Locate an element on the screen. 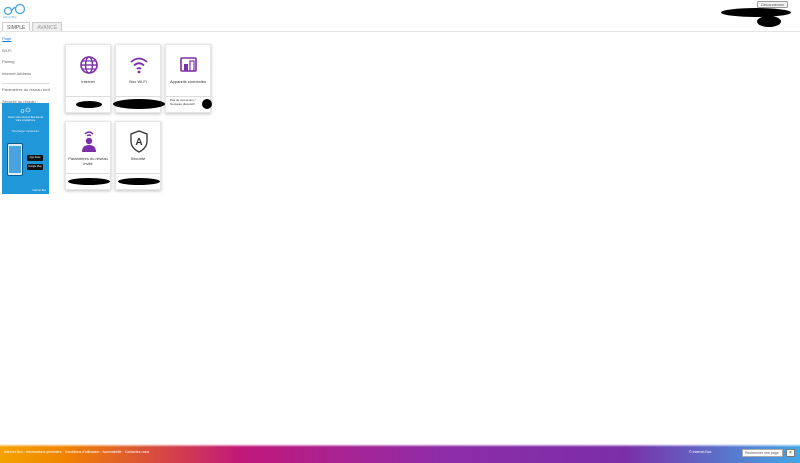  phone-illustration is located at coordinates (15, 159).